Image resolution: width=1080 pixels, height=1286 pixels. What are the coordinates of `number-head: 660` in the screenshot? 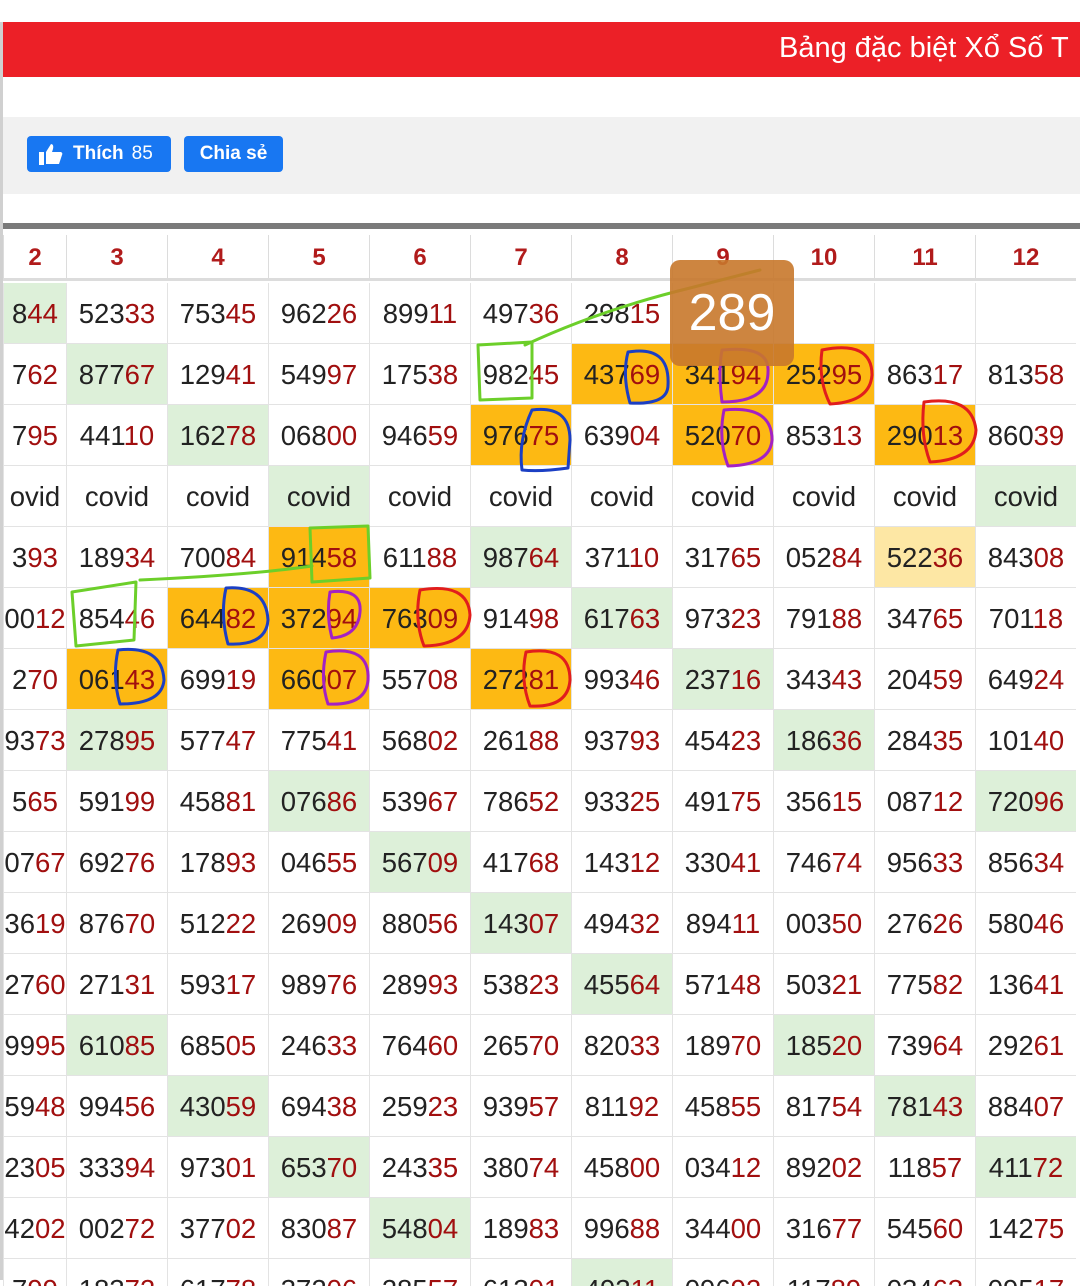 It's located at (303, 679).